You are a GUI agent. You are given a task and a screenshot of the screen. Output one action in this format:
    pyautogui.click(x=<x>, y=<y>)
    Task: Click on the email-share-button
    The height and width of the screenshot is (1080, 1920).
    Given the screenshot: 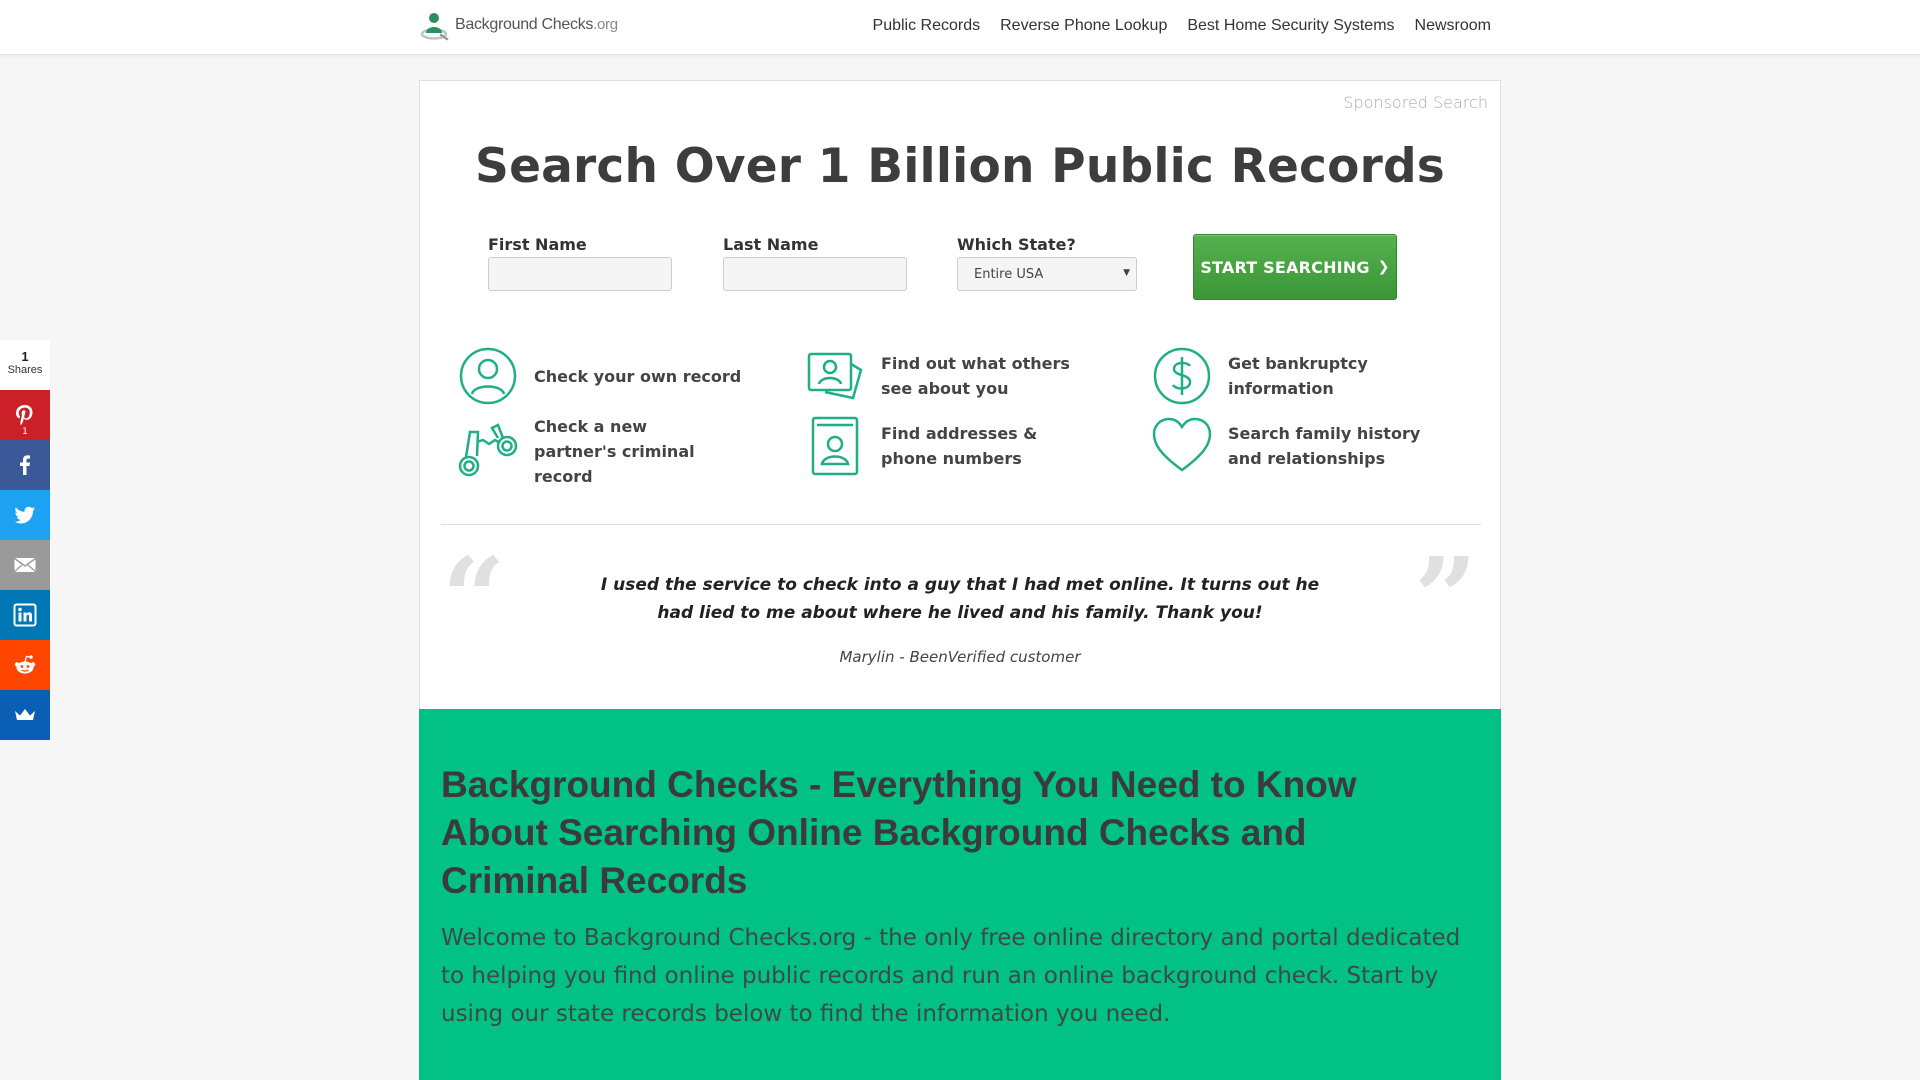 What is the action you would take?
    pyautogui.click(x=25, y=565)
    